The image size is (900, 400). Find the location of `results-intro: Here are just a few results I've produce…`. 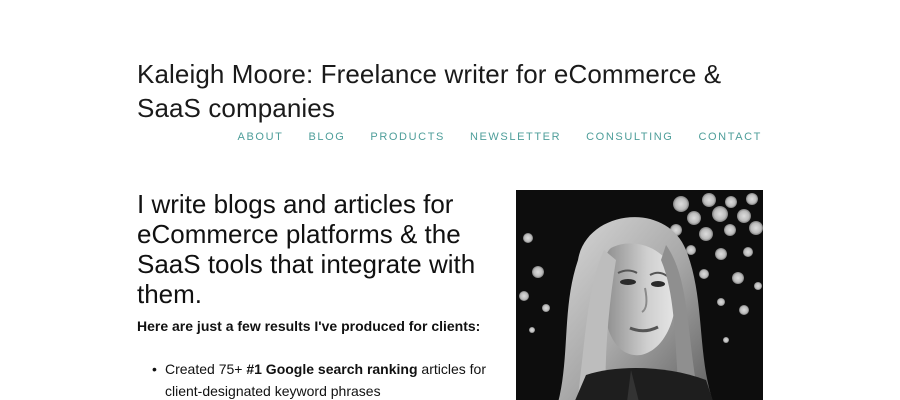

results-intro: Here are just a few results I've produce… is located at coordinates (309, 326).